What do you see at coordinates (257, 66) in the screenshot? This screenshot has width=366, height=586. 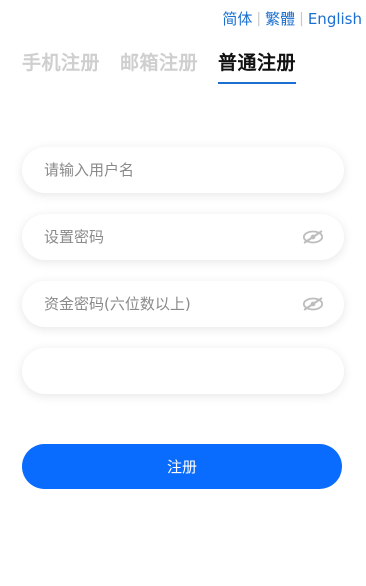 I see `tab-normal-register: 普通注册` at bounding box center [257, 66].